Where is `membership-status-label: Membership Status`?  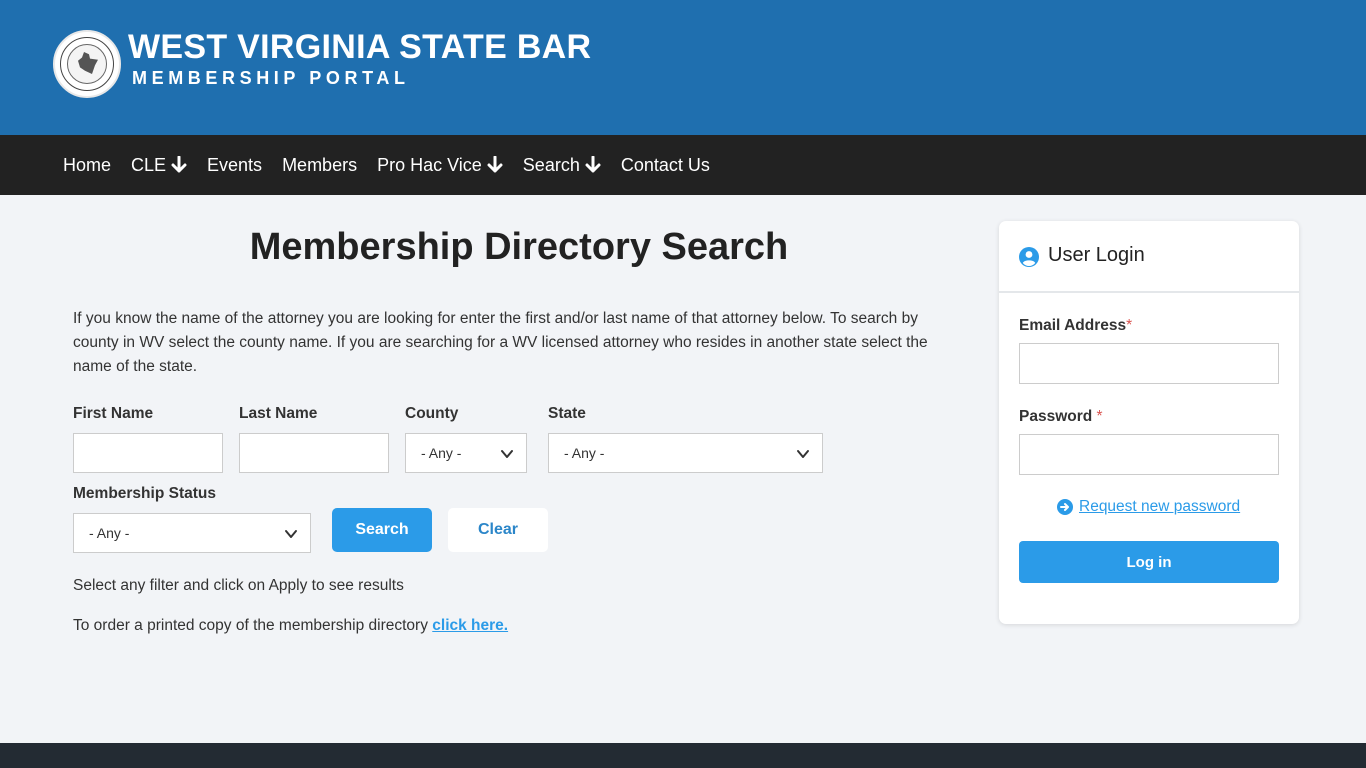
membership-status-label: Membership Status is located at coordinates (144, 493).